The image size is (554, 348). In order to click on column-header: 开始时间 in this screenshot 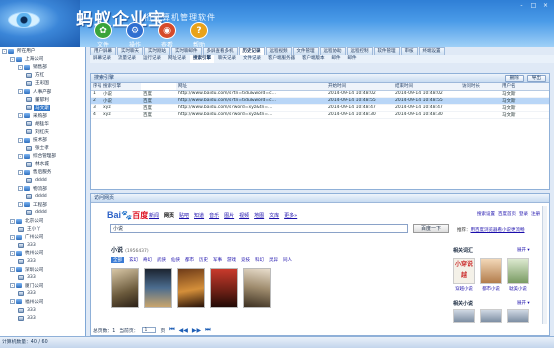, I will do `click(359, 87)`.